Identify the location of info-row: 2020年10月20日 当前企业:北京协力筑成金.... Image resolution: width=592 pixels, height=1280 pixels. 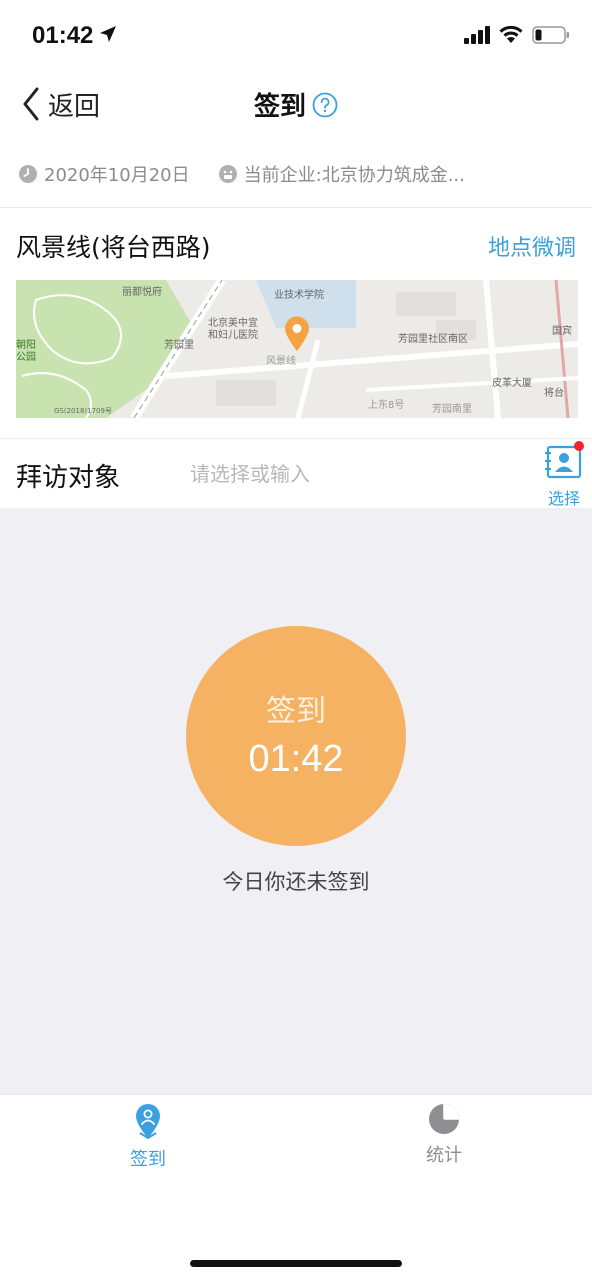
(296, 174).